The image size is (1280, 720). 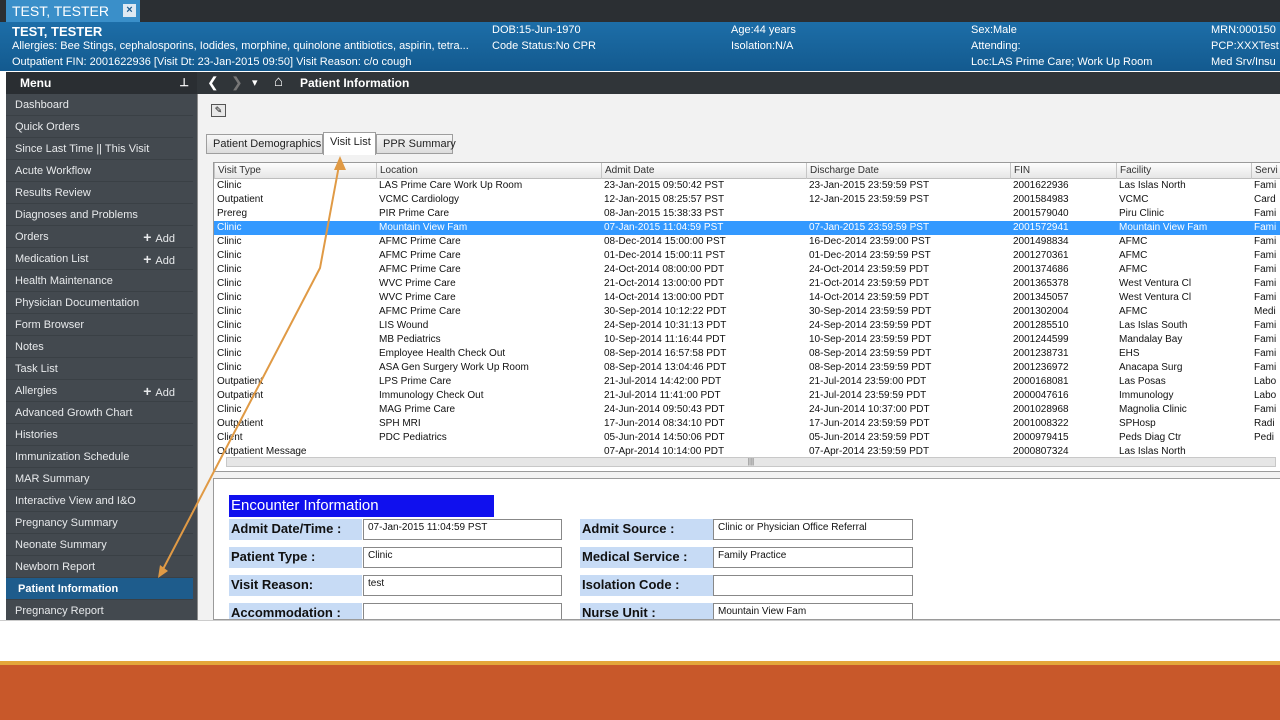 I want to click on column-header: Visit Type, so click(x=295, y=171).